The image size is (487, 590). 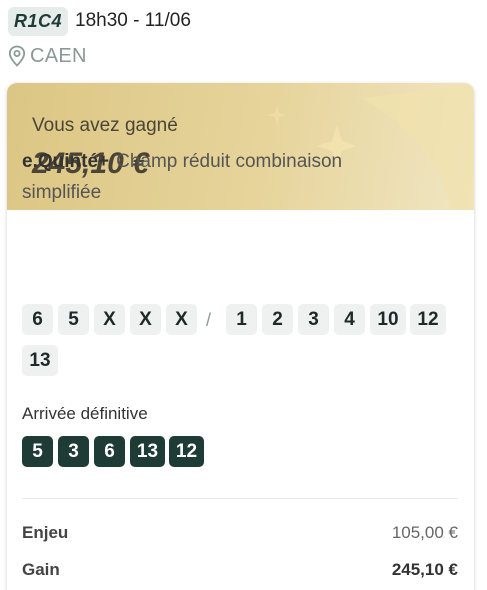 I want to click on selection-chip: 12, so click(x=428, y=319).